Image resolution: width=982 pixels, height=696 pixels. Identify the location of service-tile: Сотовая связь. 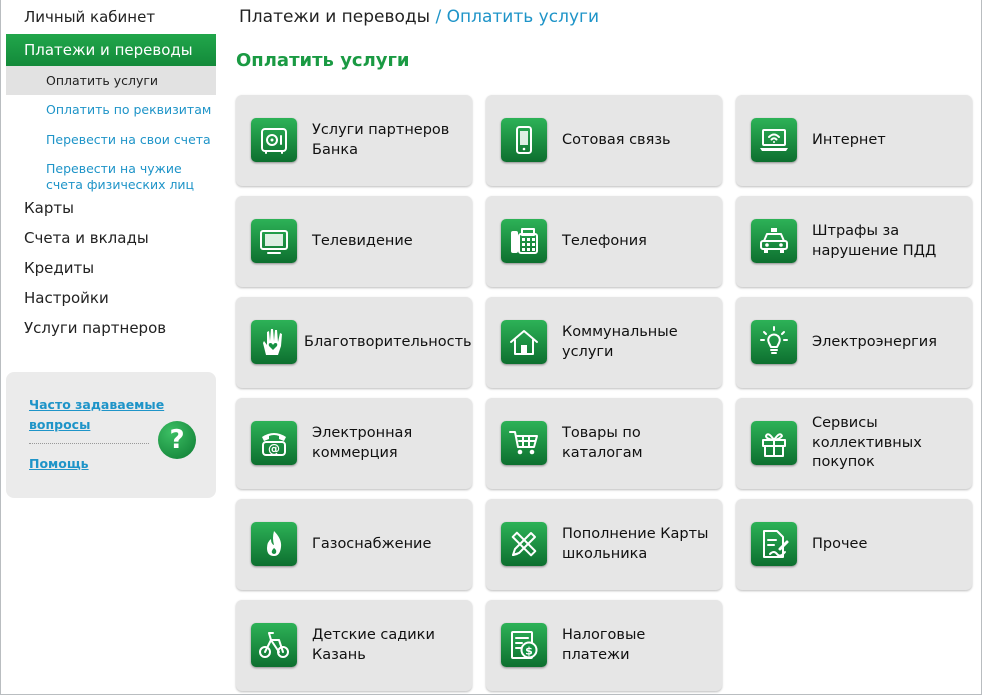
(604, 140).